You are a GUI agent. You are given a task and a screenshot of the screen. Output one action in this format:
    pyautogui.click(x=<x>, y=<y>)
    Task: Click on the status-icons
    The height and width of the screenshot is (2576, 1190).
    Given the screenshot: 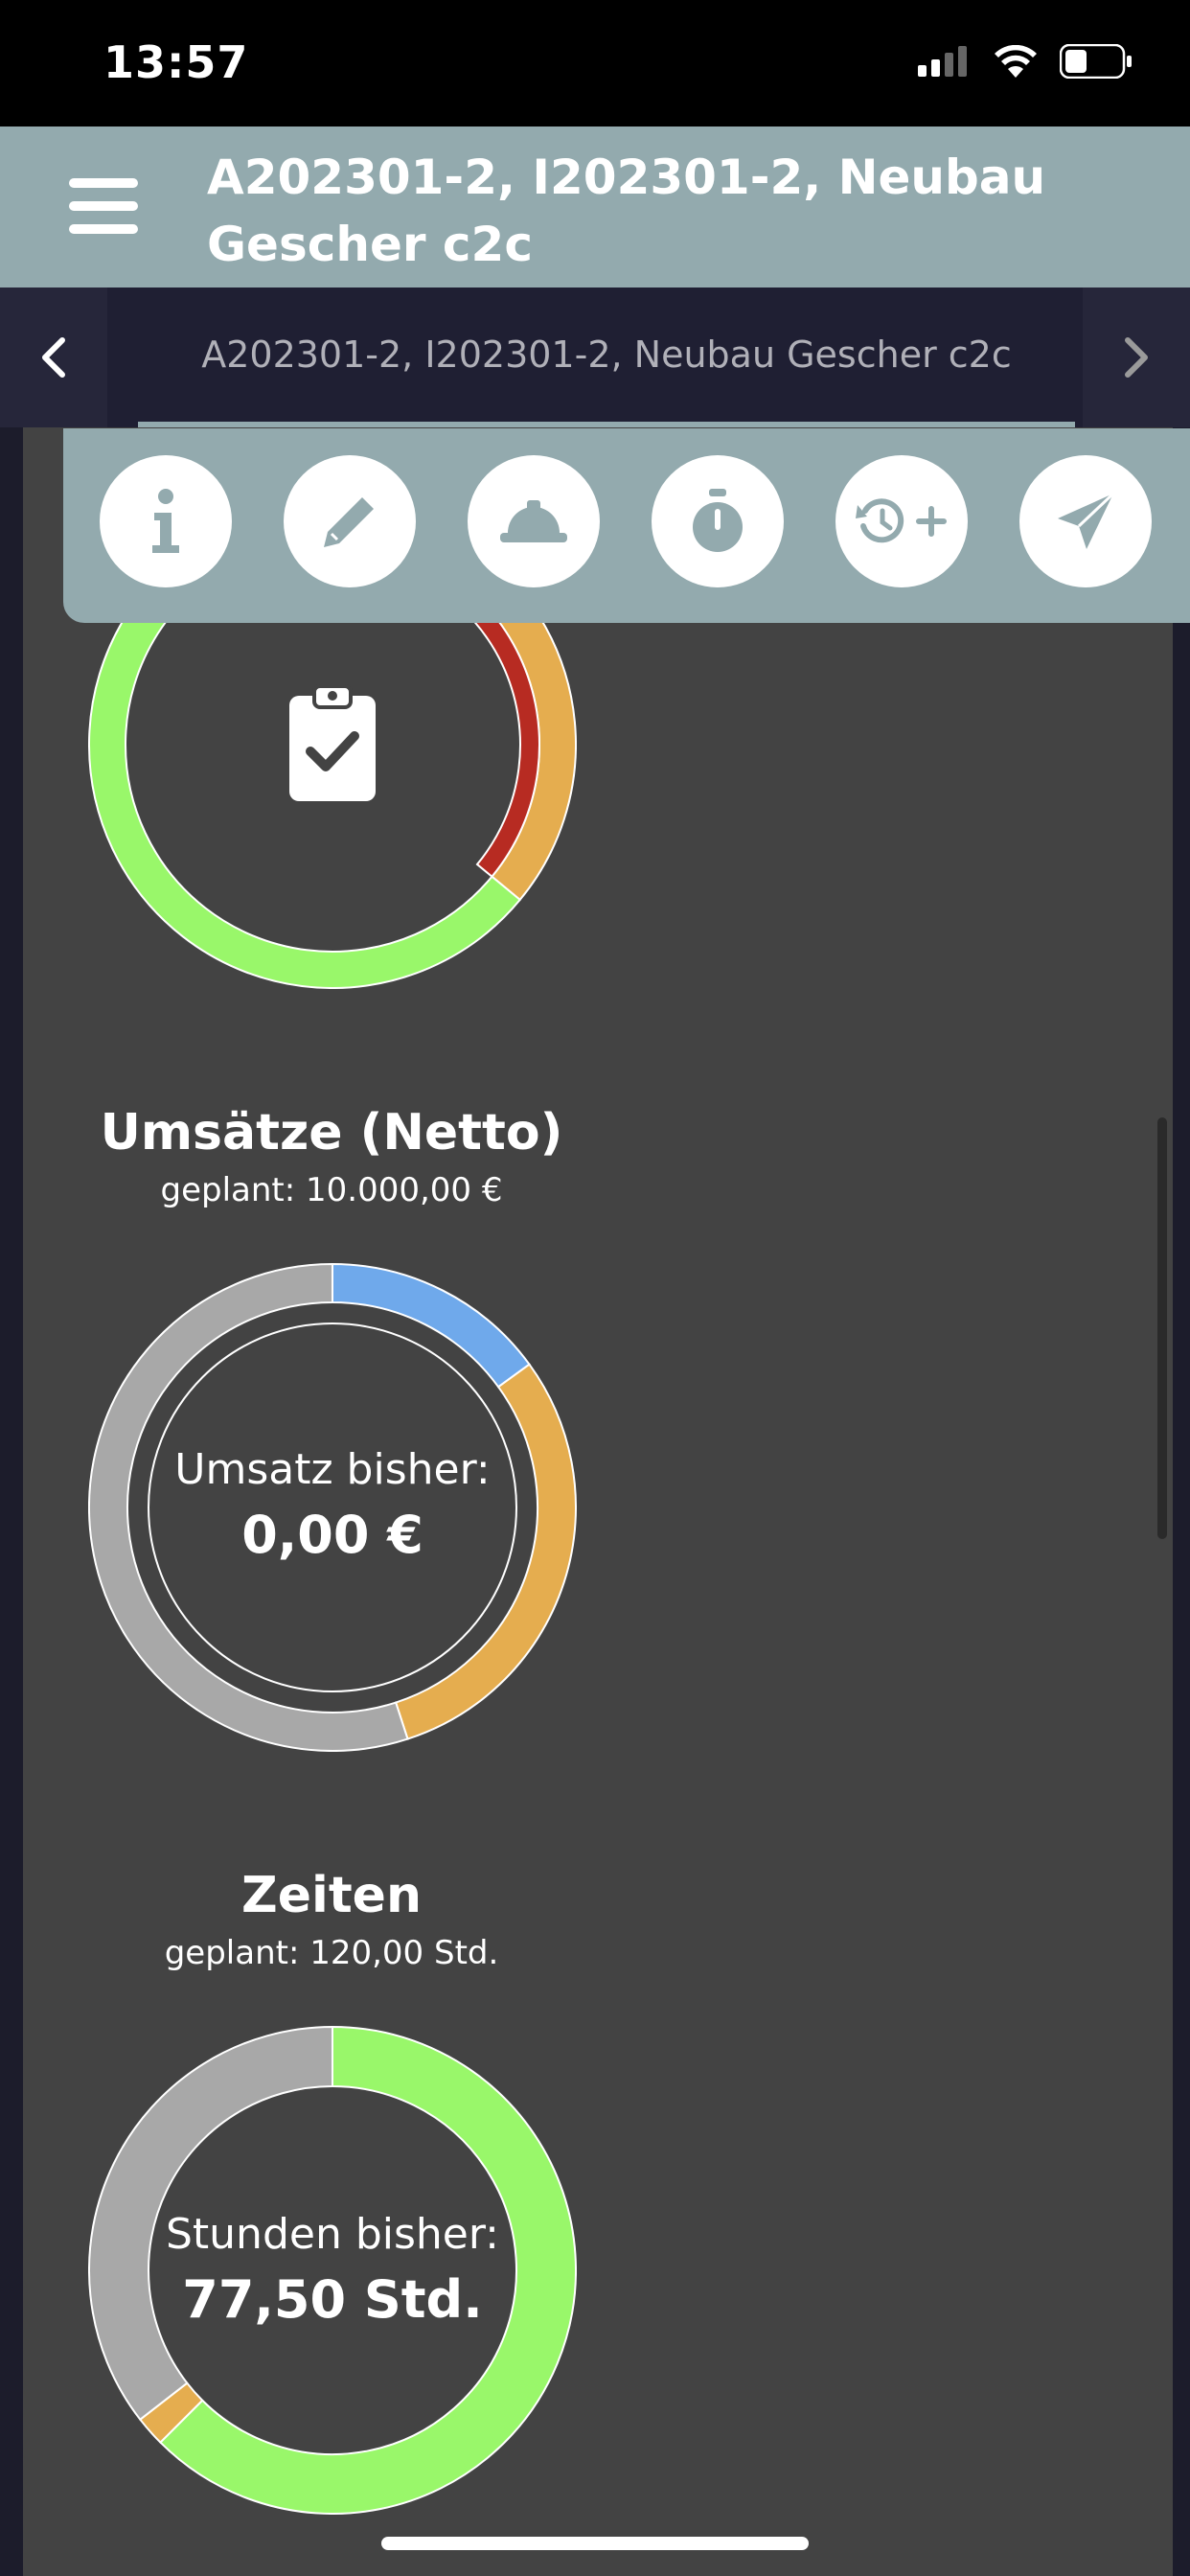 What is the action you would take?
    pyautogui.click(x=1026, y=62)
    